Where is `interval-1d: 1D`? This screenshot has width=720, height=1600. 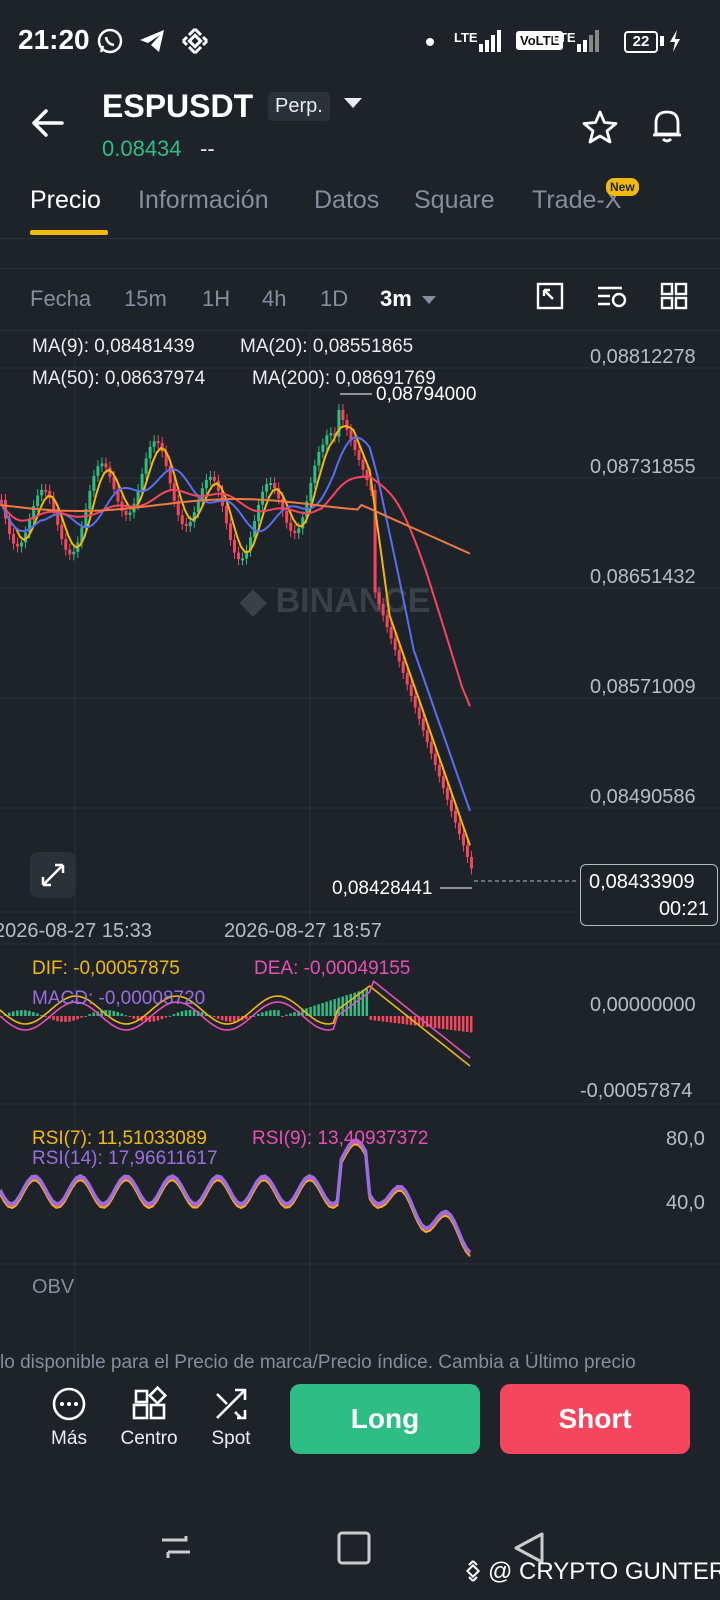 interval-1d: 1D is located at coordinates (334, 299).